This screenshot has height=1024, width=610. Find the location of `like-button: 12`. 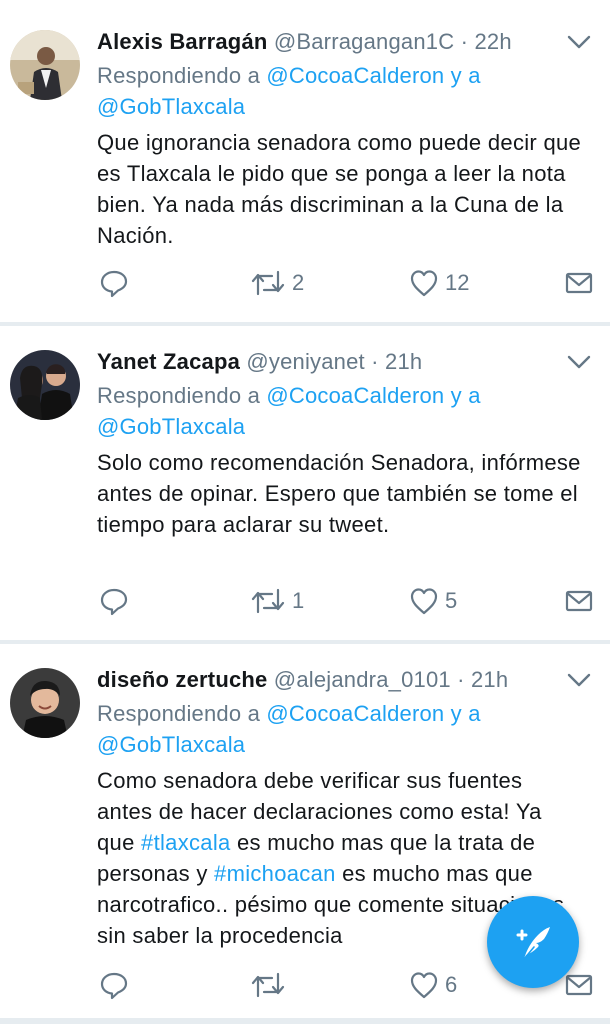

like-button: 12 is located at coordinates (439, 283).